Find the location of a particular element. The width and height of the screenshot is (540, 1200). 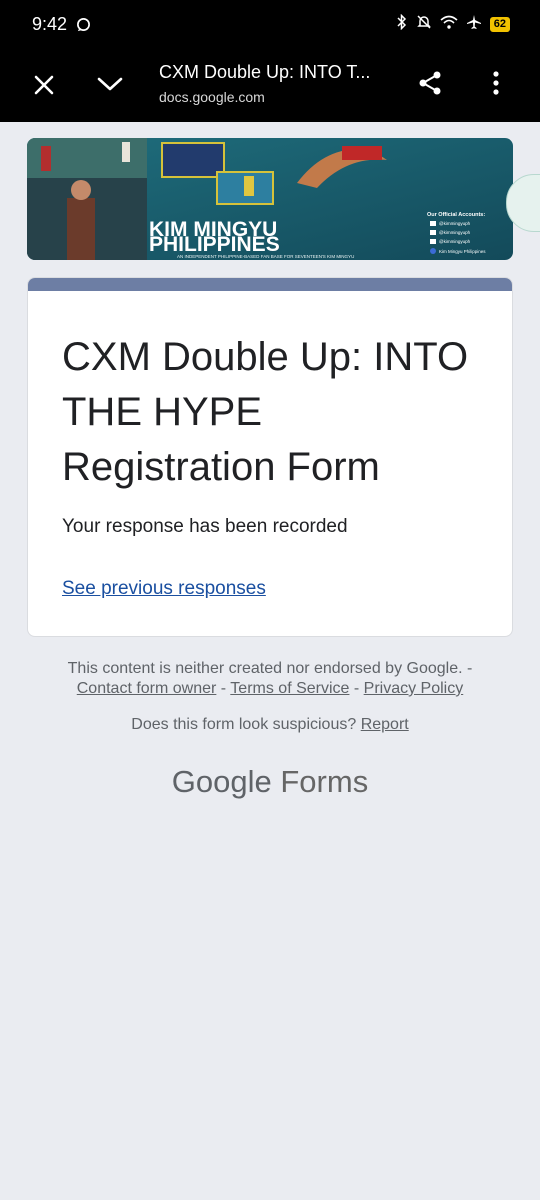

banner-account-instagram: @kimmingyuph is located at coordinates (455, 232).